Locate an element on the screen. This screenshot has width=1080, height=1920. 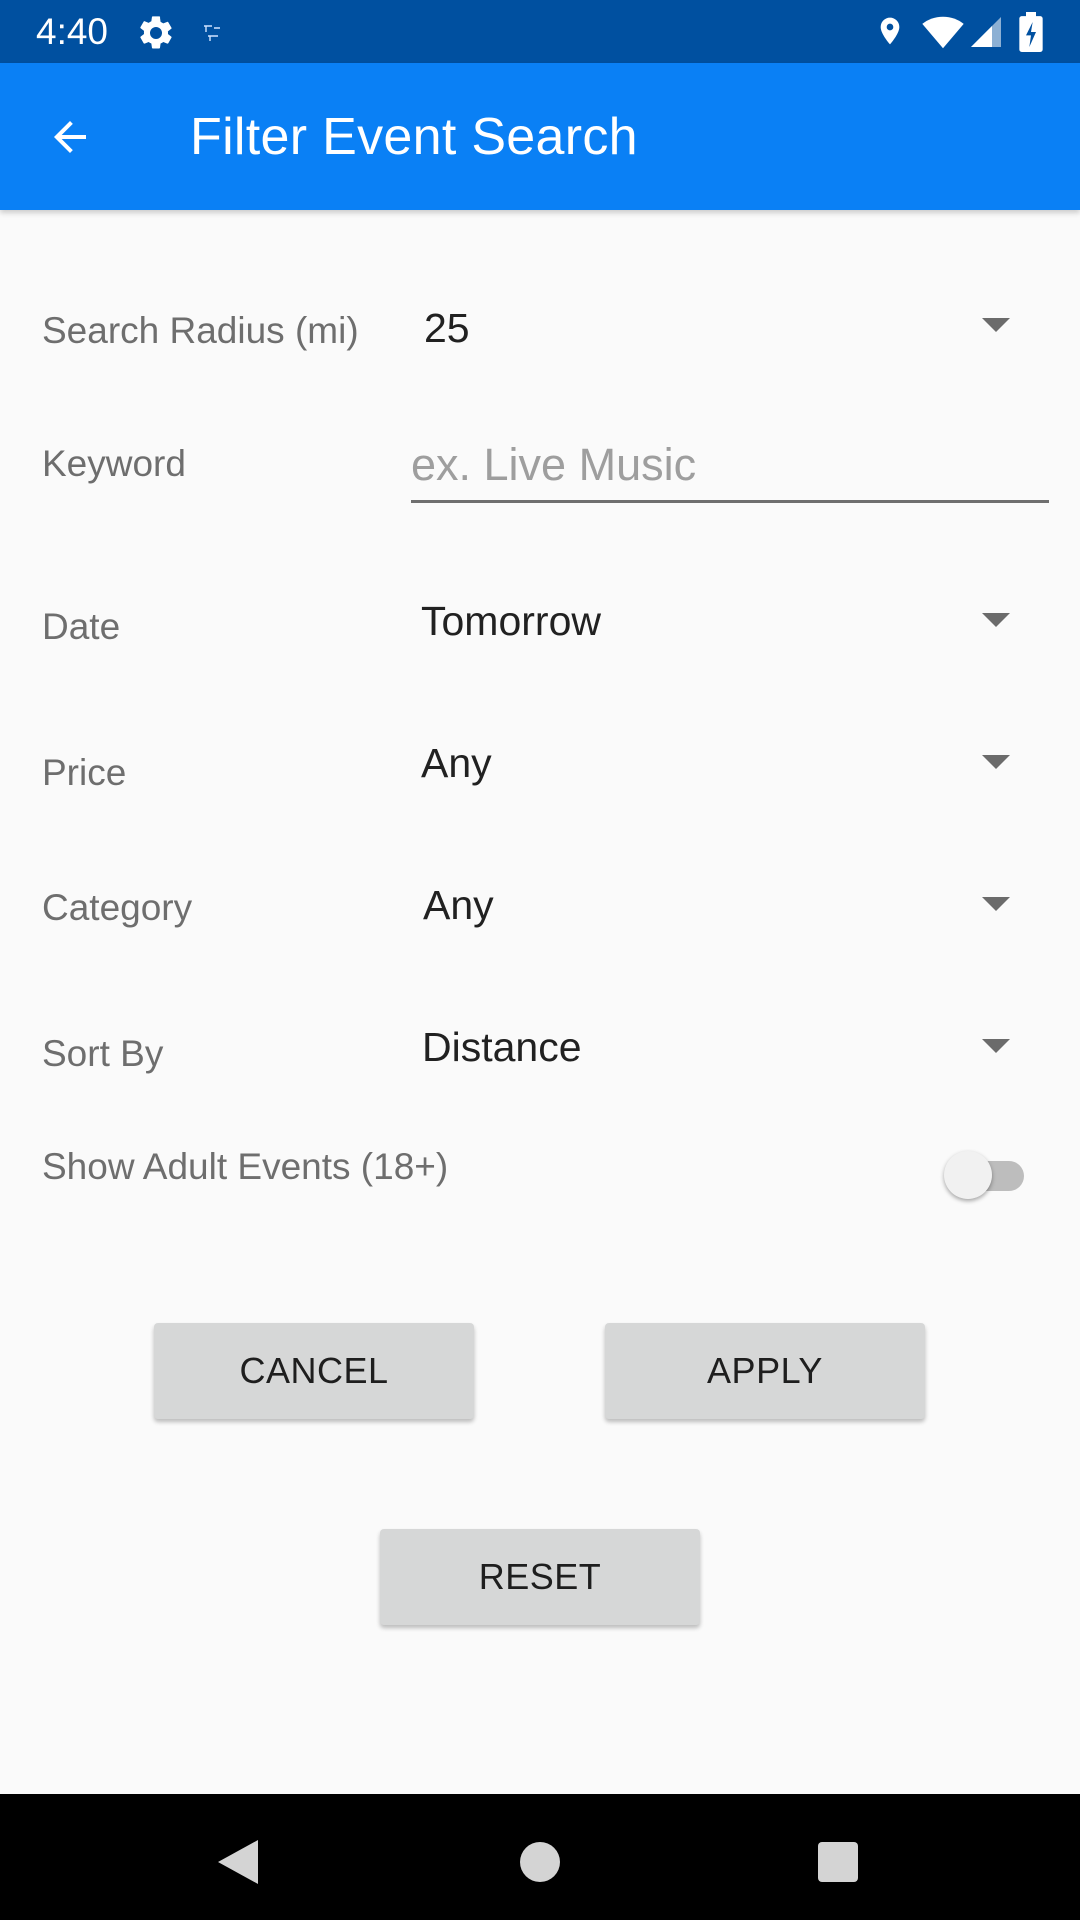
page-title: Filter Event Search is located at coordinates (414, 137).